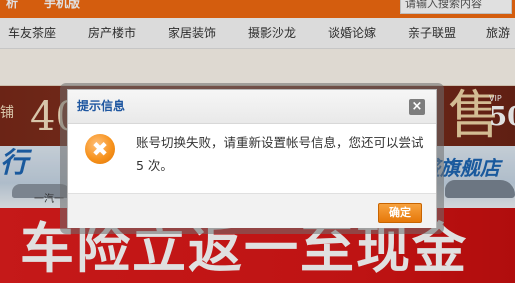 Image resolution: width=515 pixels, height=283 pixels. What do you see at coordinates (100, 149) in the screenshot?
I see `error-x-icon: ✖` at bounding box center [100, 149].